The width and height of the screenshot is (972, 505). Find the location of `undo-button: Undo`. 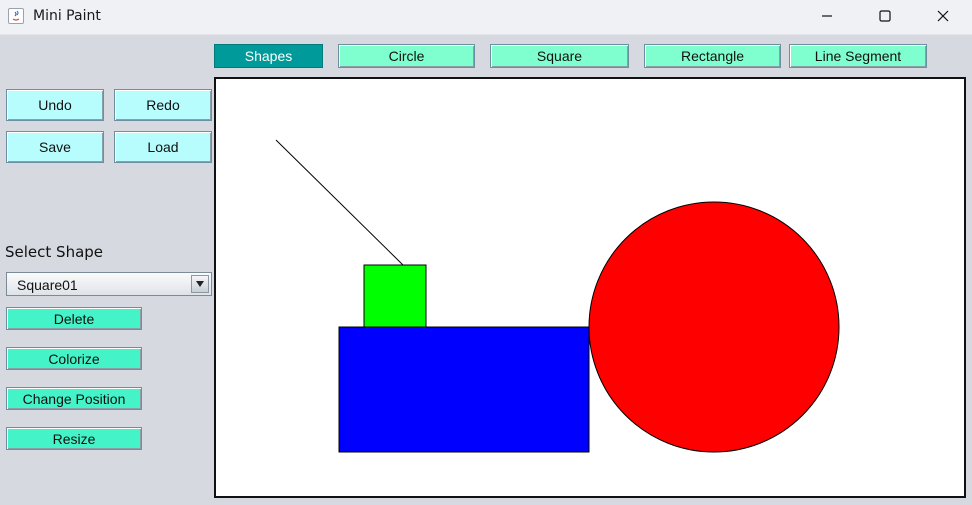

undo-button: Undo is located at coordinates (55, 105).